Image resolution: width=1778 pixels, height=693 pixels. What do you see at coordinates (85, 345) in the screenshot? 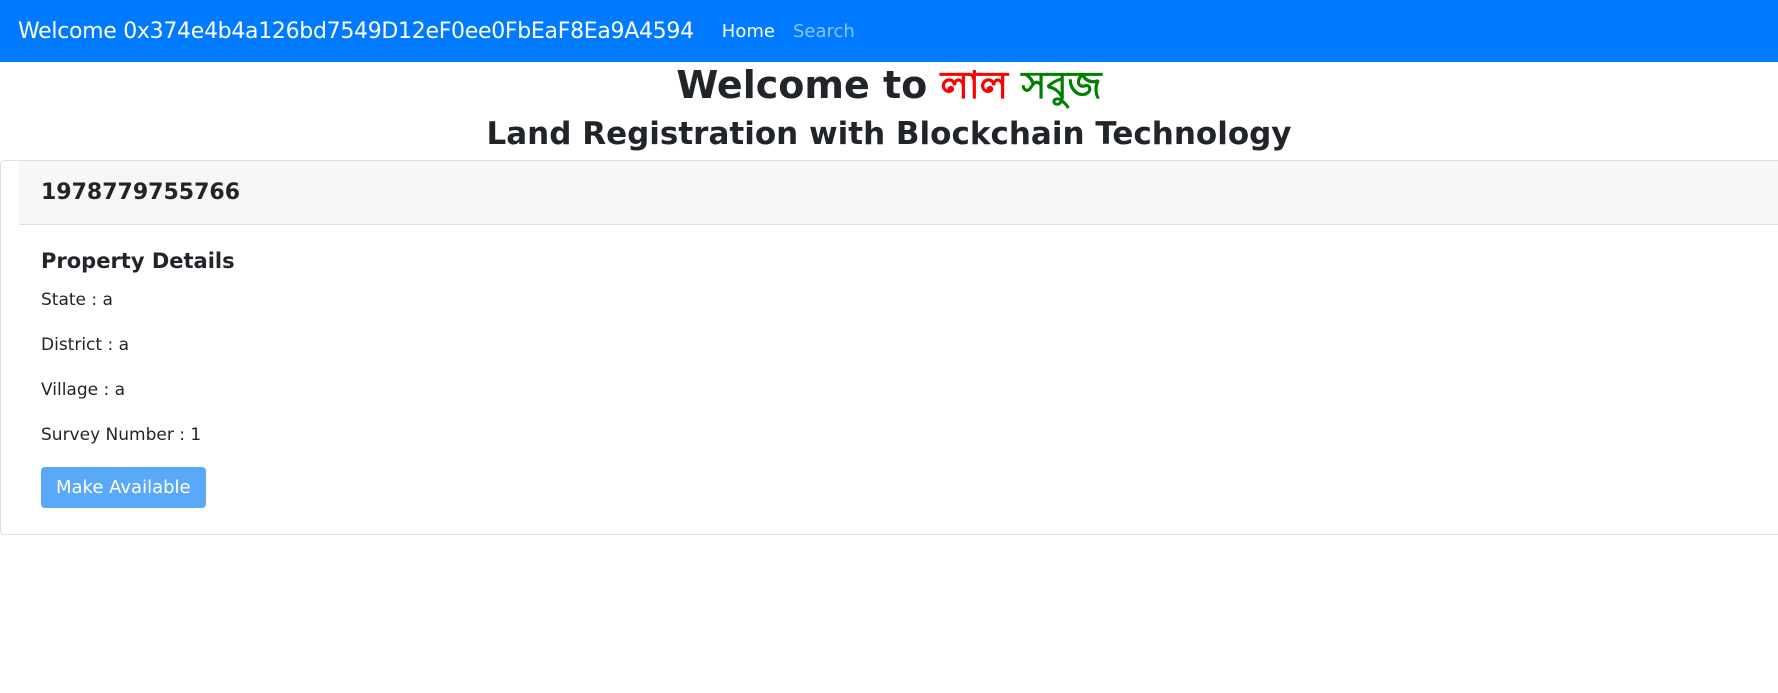
I see `detail-district: District : a` at bounding box center [85, 345].